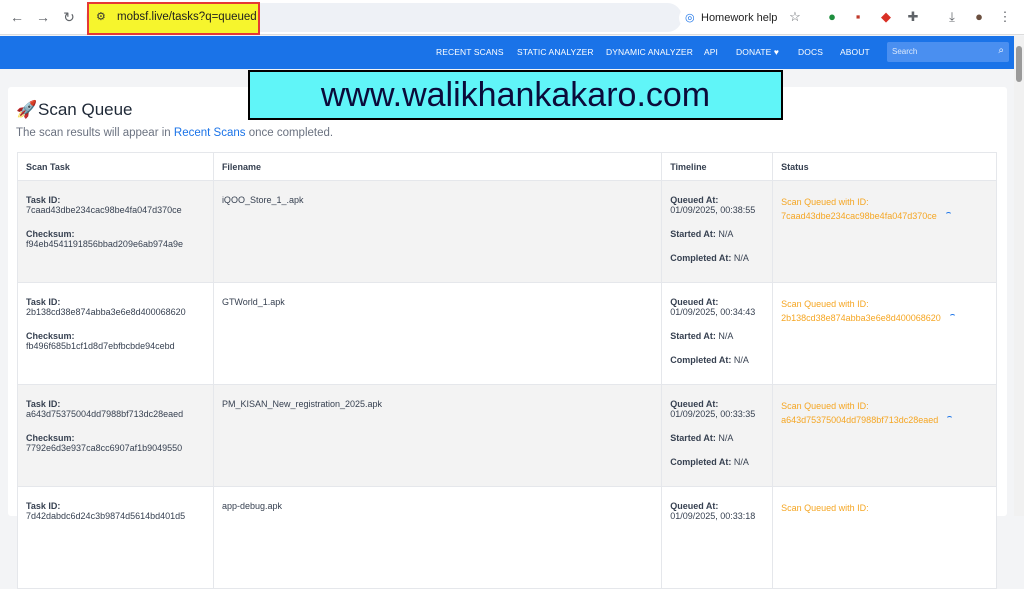  I want to click on search-icon: ⌕, so click(1001, 50).